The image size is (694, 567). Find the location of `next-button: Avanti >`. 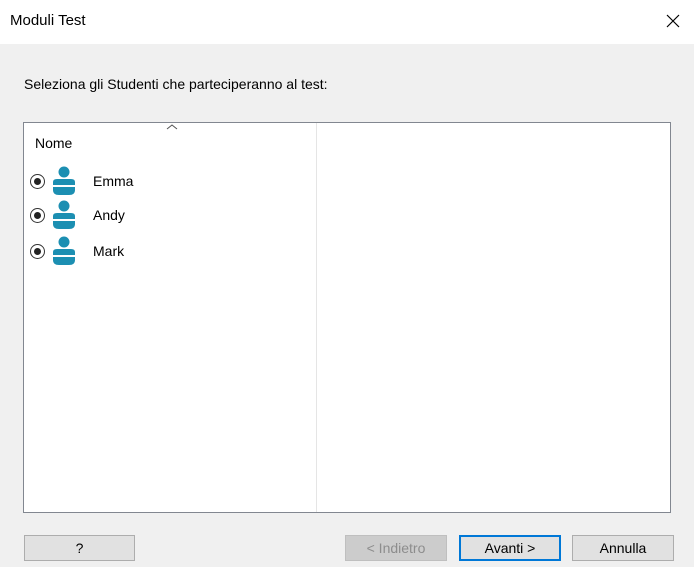

next-button: Avanti > is located at coordinates (510, 548).